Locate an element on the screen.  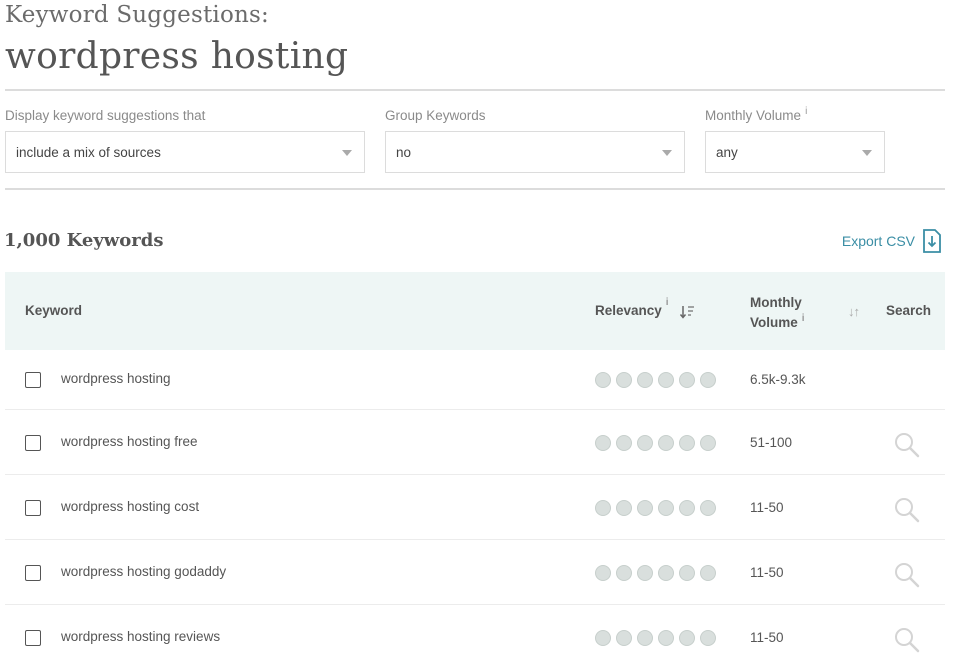
column-keyword: Keyword is located at coordinates (54, 310).